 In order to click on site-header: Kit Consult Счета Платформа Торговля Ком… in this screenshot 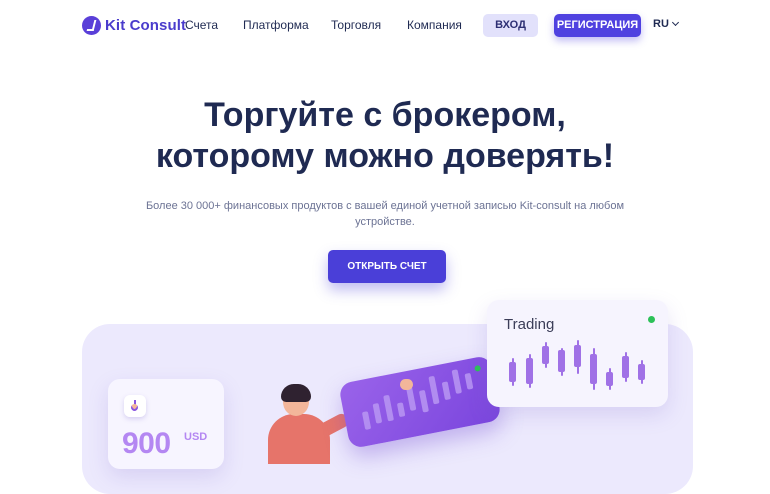, I will do `click(385, 25)`.